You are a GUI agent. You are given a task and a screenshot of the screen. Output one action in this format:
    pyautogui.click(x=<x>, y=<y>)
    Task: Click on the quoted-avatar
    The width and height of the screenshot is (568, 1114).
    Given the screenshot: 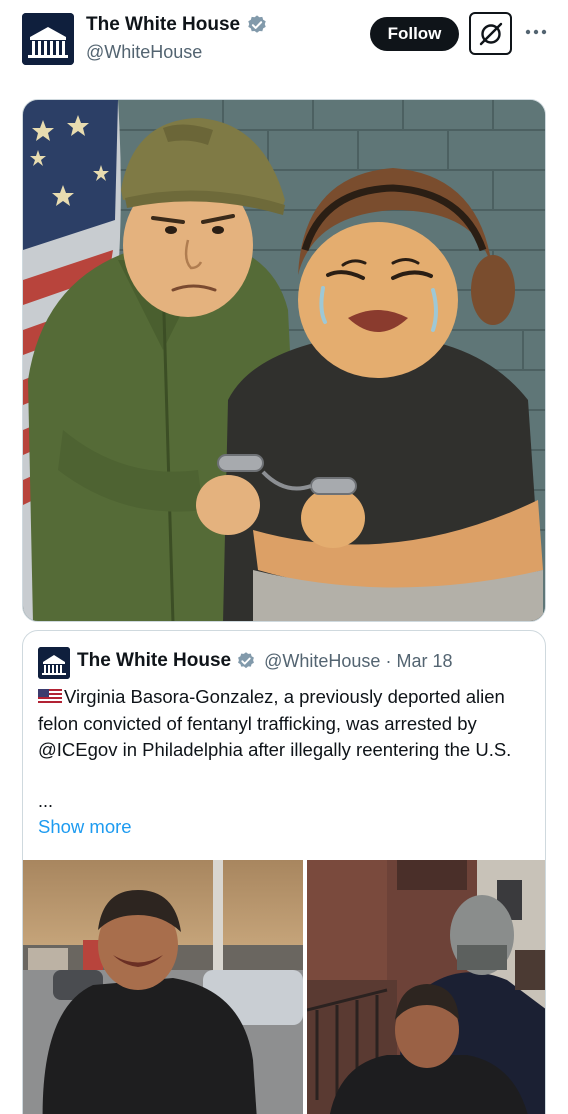 What is the action you would take?
    pyautogui.click(x=54, y=663)
    